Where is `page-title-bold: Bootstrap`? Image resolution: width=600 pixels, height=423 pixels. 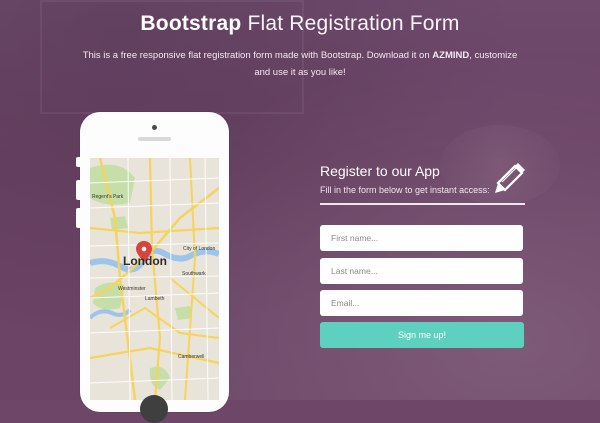
page-title-bold: Bootstrap is located at coordinates (191, 23).